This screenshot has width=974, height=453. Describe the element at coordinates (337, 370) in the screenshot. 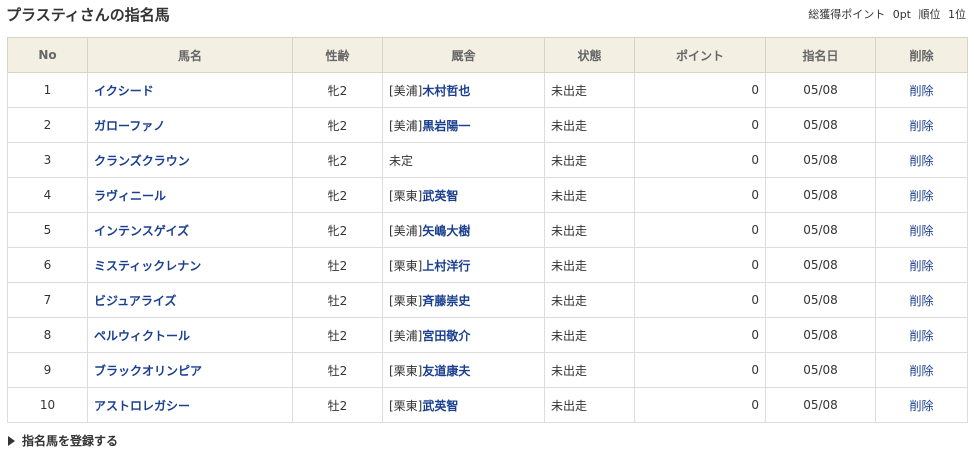

I see `cell-sex-age: 牡2` at that location.